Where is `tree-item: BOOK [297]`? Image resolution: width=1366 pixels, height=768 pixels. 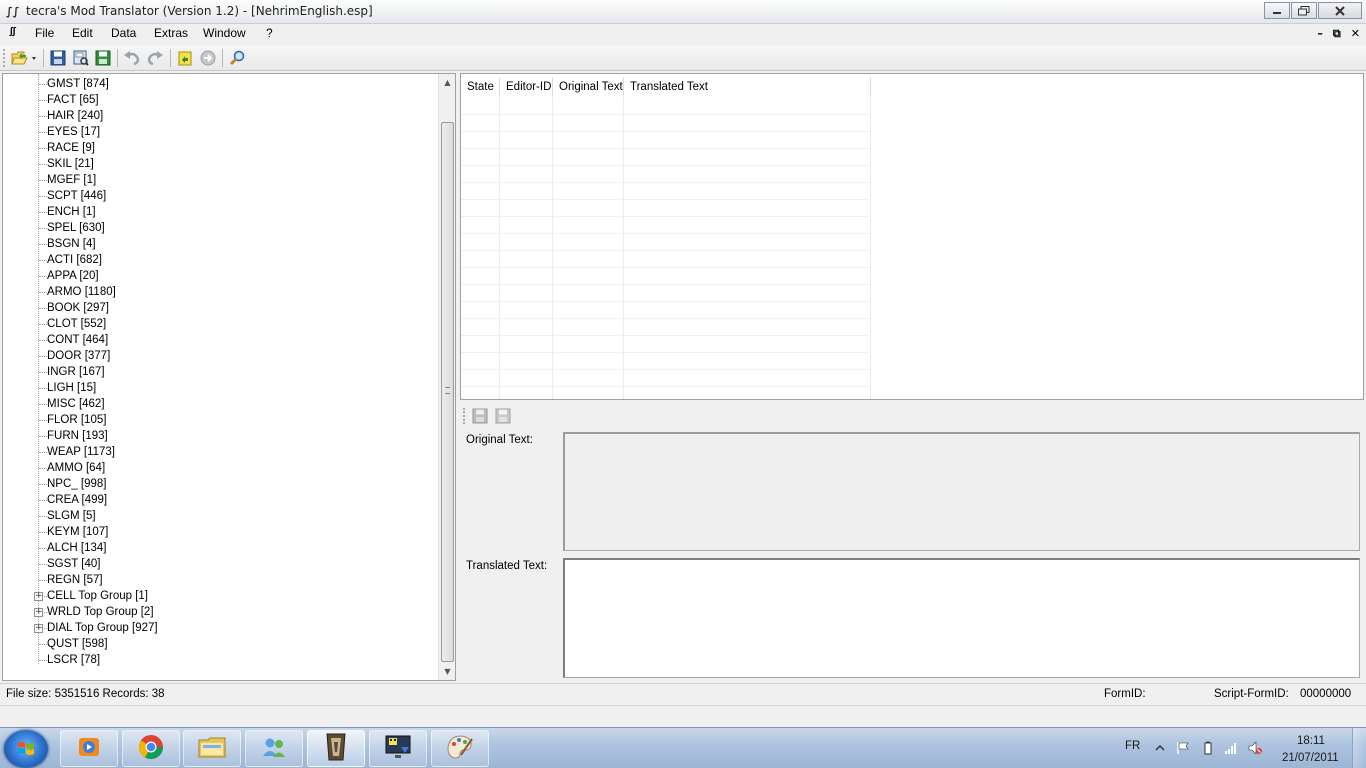
tree-item: BOOK [297] is located at coordinates (78, 308).